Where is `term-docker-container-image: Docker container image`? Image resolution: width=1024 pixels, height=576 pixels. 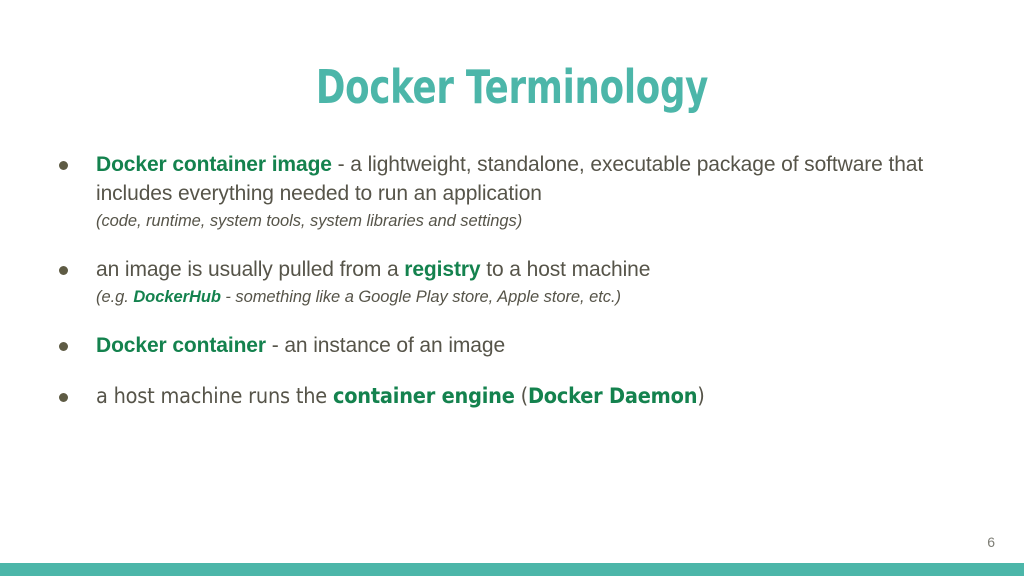 term-docker-container-image: Docker container image is located at coordinates (214, 164).